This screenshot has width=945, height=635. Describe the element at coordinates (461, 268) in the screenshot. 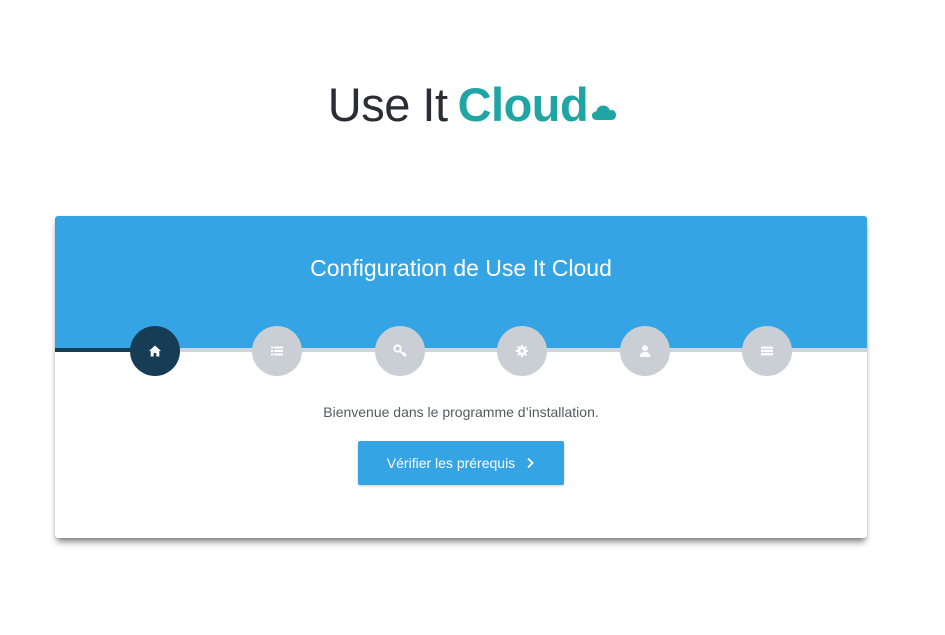

I see `wizard-title: Configuration de Use It Cloud` at that location.